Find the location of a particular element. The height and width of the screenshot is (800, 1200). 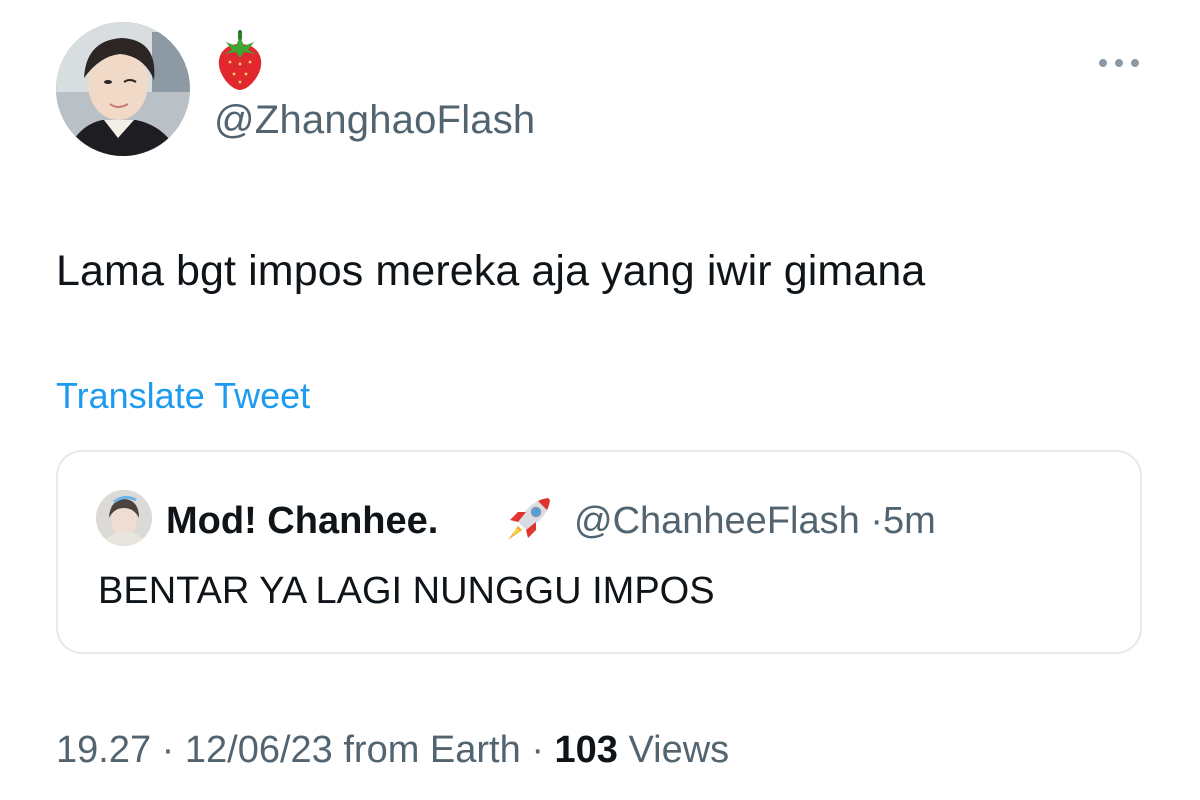

quoted-tweet-text: BENTAR YA LAGI NUNGGU IMPOS is located at coordinates (406, 591).